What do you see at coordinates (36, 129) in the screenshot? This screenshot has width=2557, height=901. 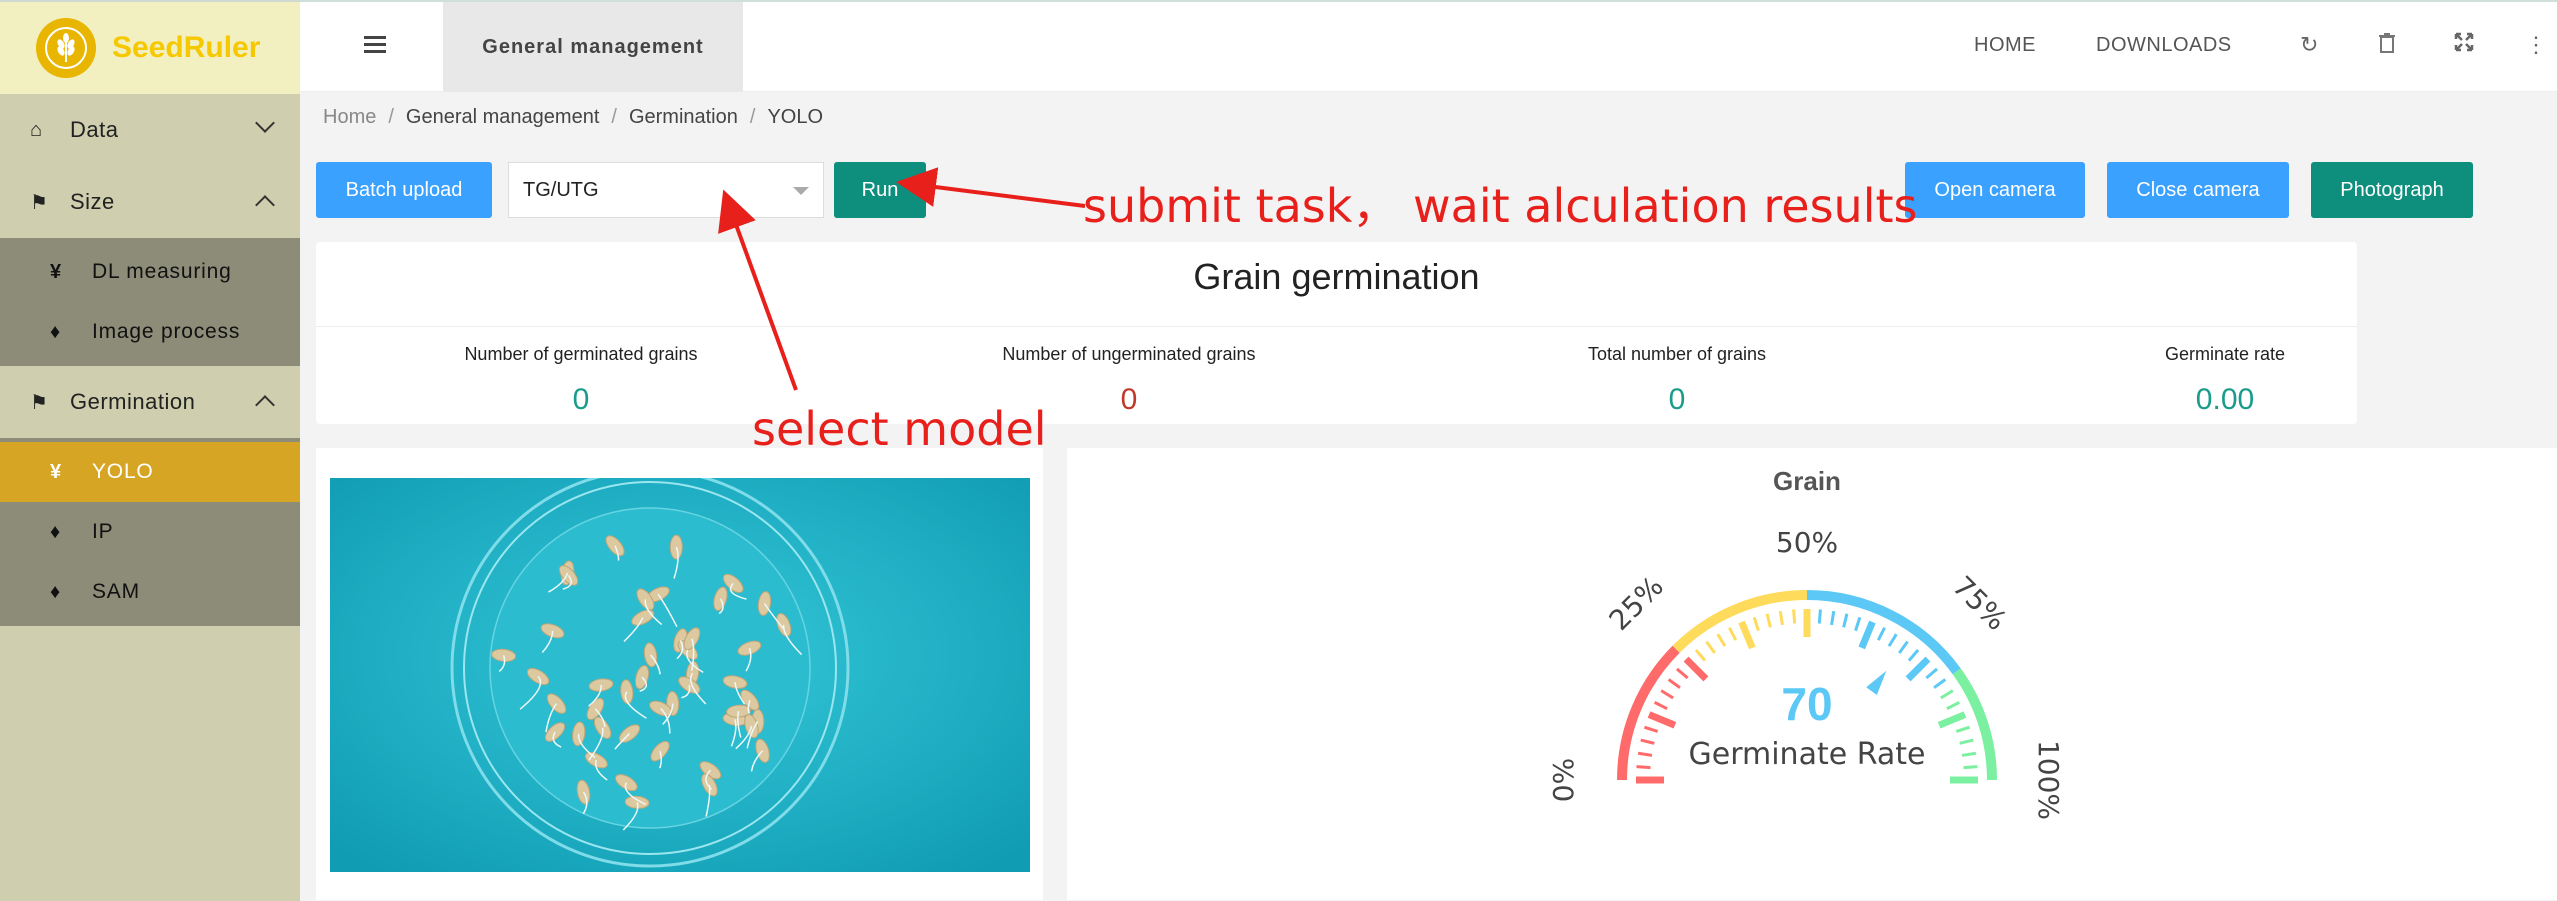 I see `home-icon: ⌂` at bounding box center [36, 129].